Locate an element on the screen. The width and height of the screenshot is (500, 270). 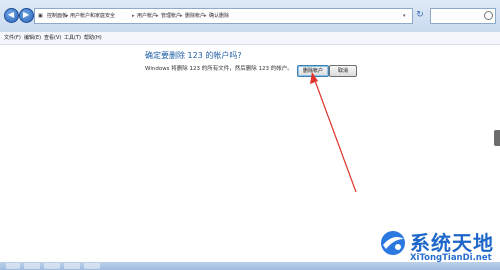
start-button is located at coordinates (13, 266).